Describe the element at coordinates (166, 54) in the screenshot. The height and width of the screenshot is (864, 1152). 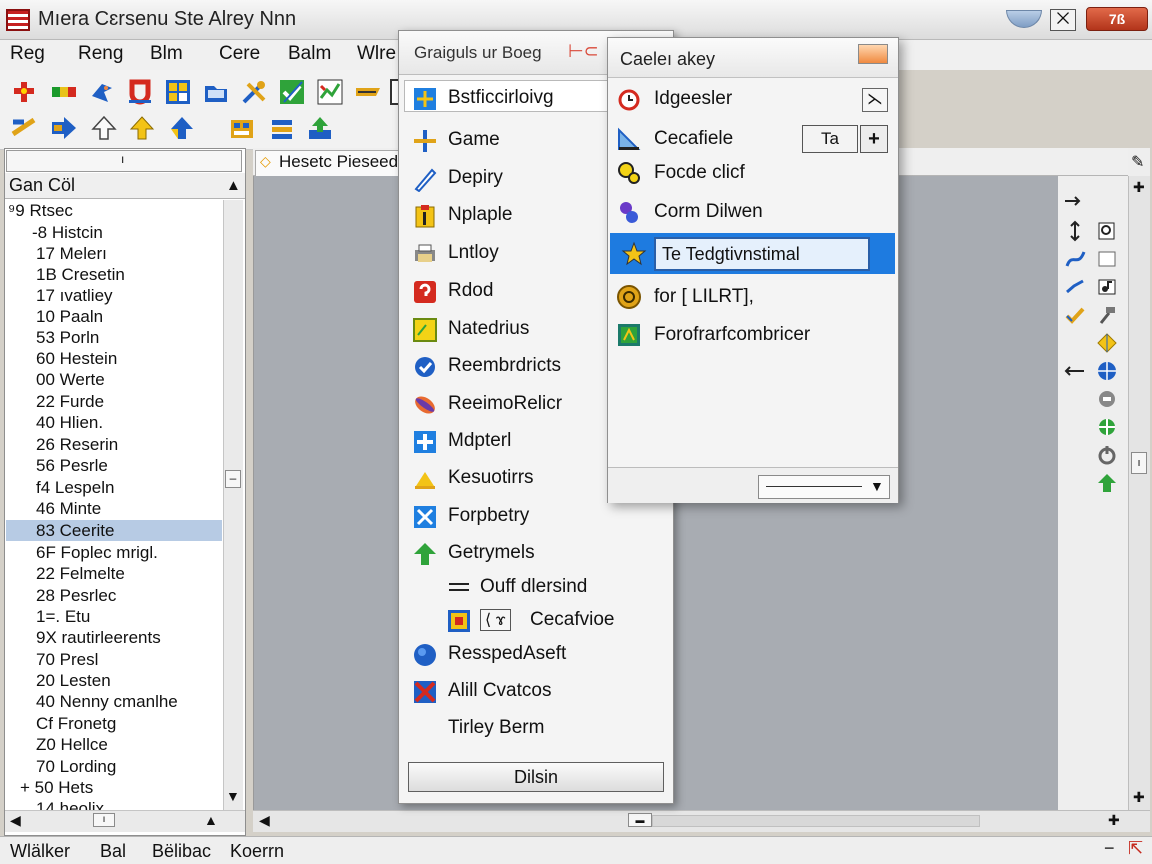
I see `menu-item-3: Blm` at that location.